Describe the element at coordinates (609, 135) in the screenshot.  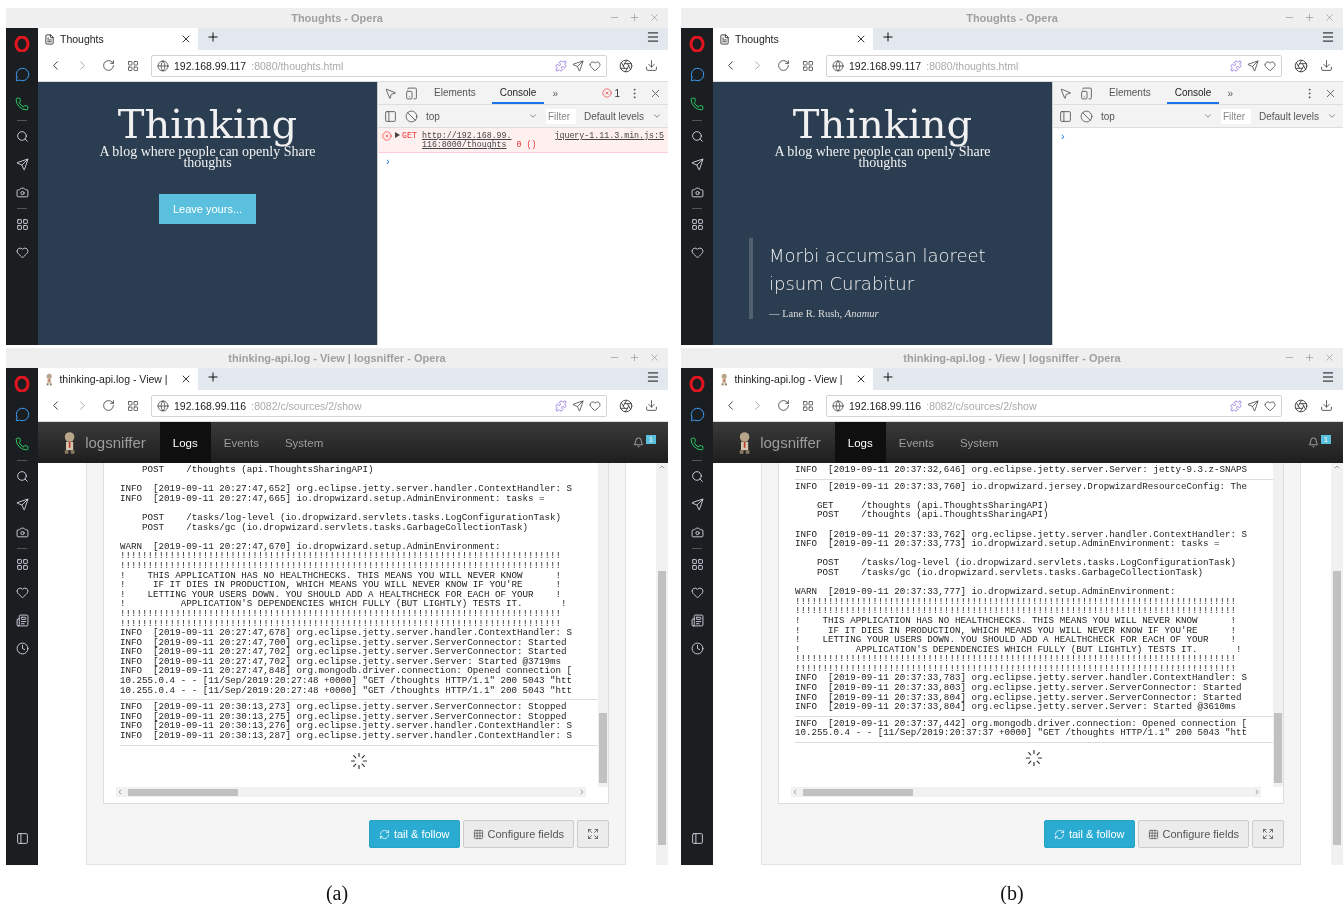
I see `source-link: jquery-1.11.3.min.js:5` at that location.